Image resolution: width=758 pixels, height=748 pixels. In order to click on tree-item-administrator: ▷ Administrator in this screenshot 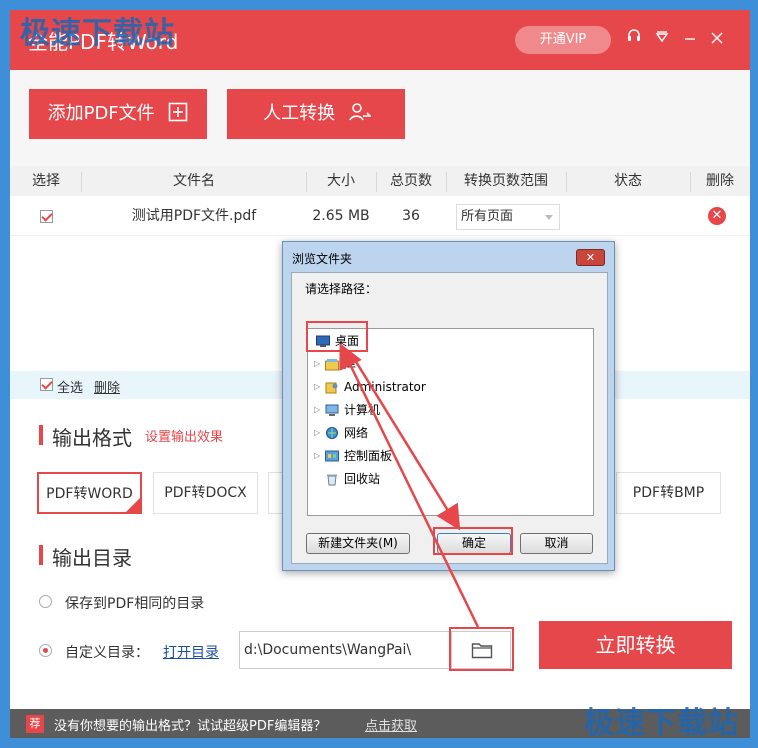, I will do `click(450, 387)`.